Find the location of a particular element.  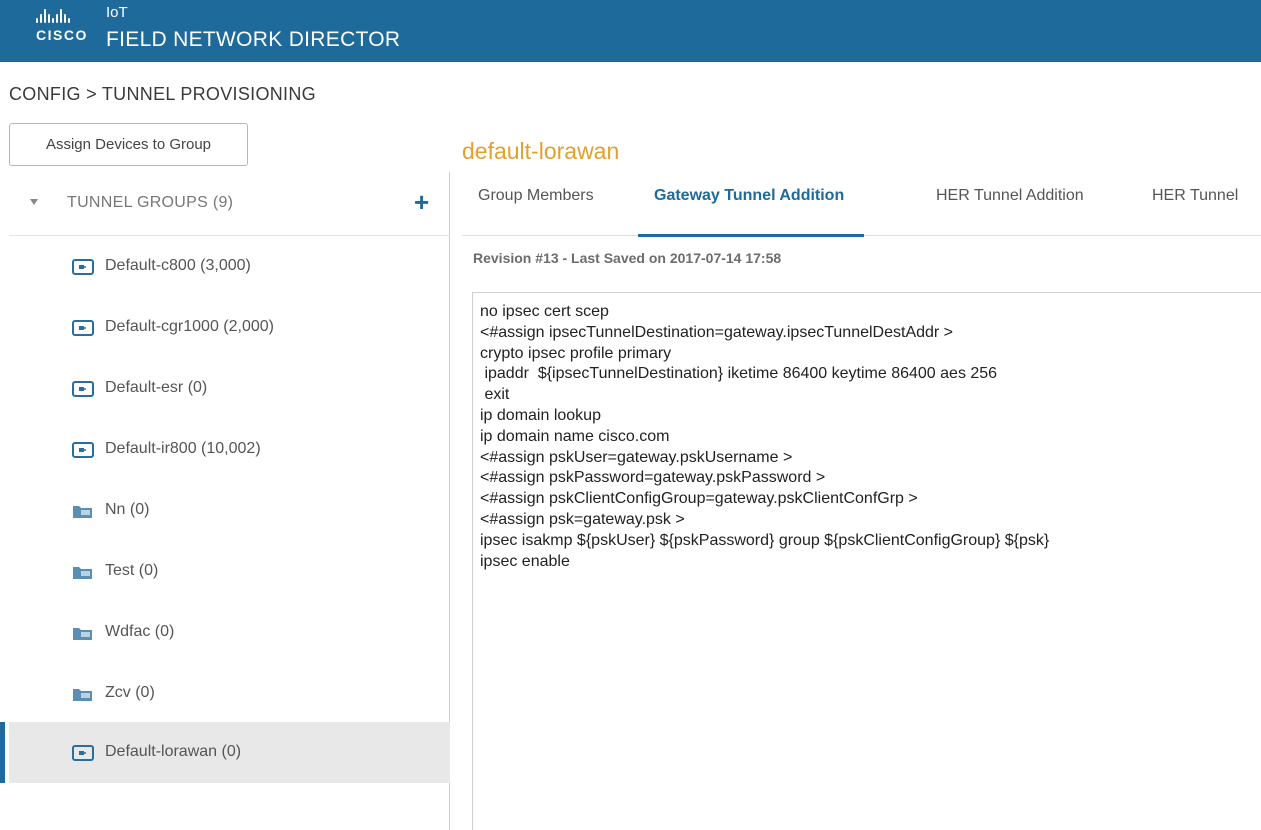

tree-item-label: Default-cgr1000 (2,000) is located at coordinates (189, 326).